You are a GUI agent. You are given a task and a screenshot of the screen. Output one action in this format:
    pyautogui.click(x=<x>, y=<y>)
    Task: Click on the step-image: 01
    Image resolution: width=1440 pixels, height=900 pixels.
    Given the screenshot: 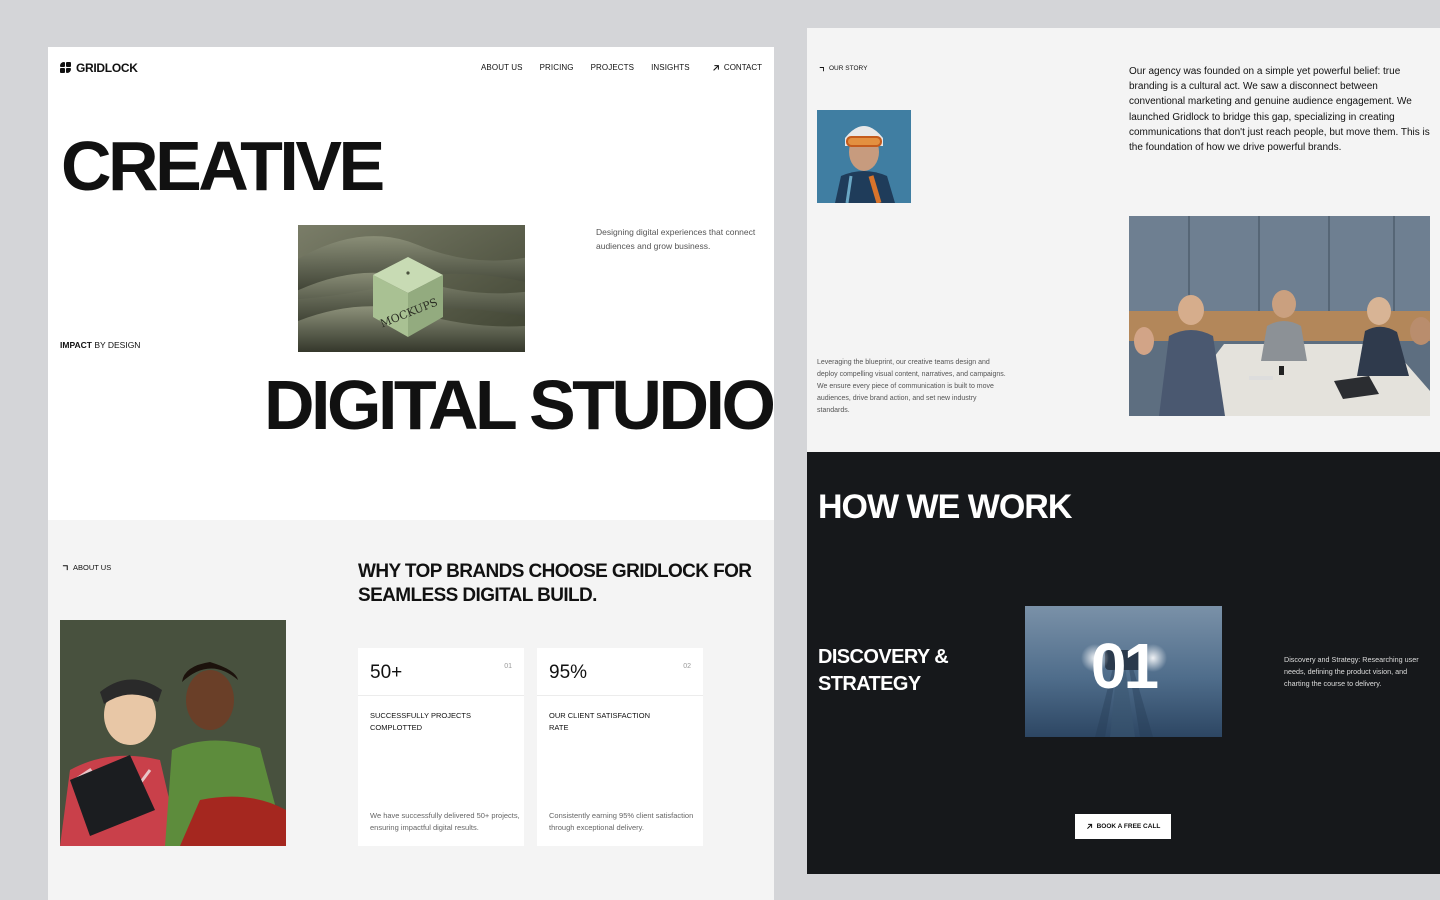 What is the action you would take?
    pyautogui.click(x=1123, y=671)
    